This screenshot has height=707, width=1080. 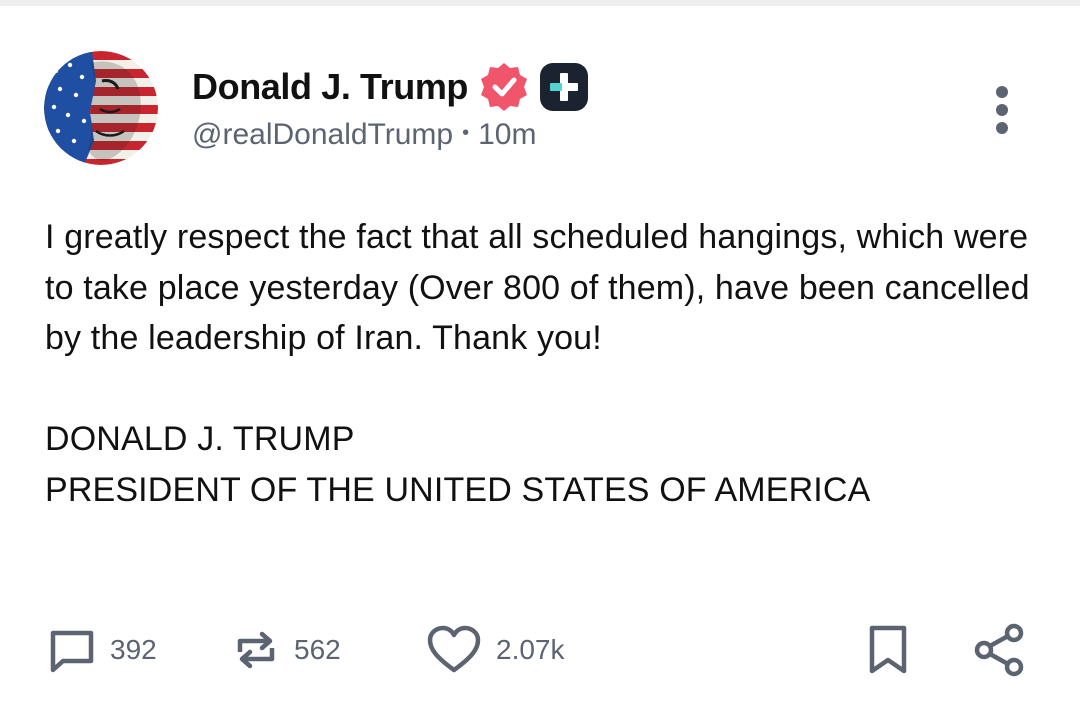 I want to click on top-divider, so click(x=540, y=3).